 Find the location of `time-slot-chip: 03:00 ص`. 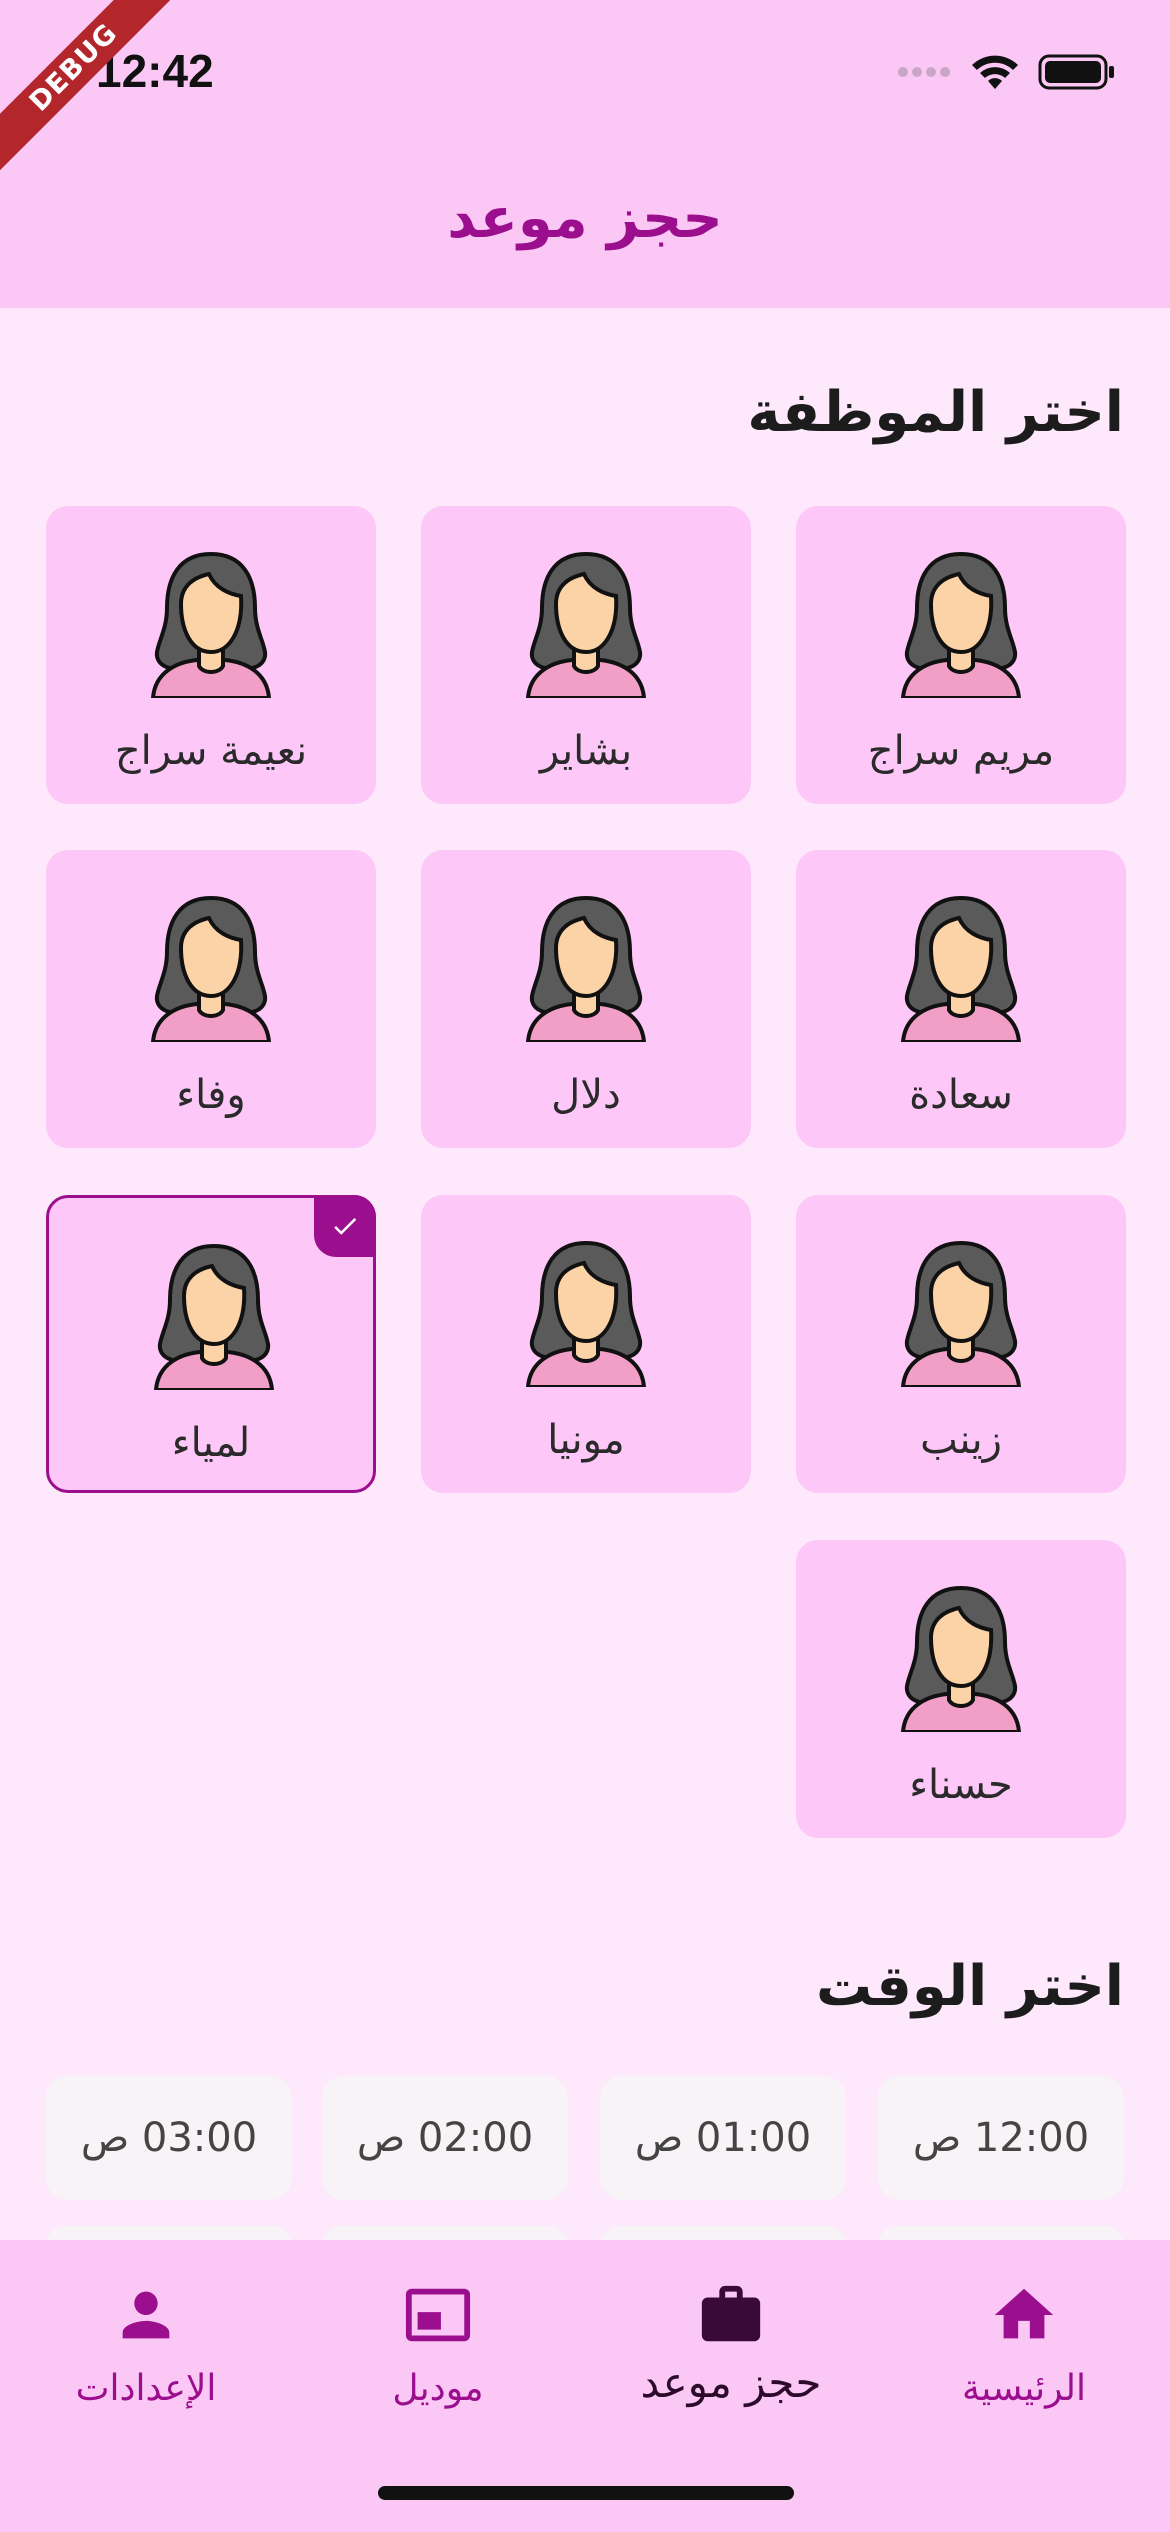

time-slot-chip: 03:00 ص is located at coordinates (169, 2138).